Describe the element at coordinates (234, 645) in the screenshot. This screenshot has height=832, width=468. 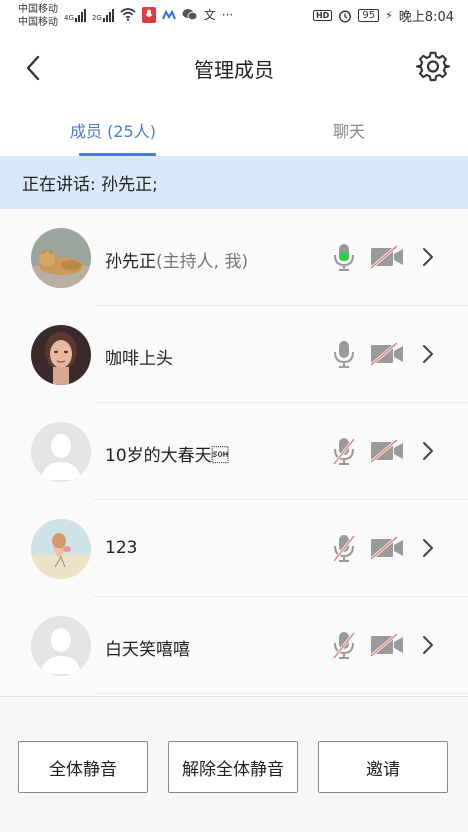
I see `member-row: 白天笑嘻嘻` at that location.